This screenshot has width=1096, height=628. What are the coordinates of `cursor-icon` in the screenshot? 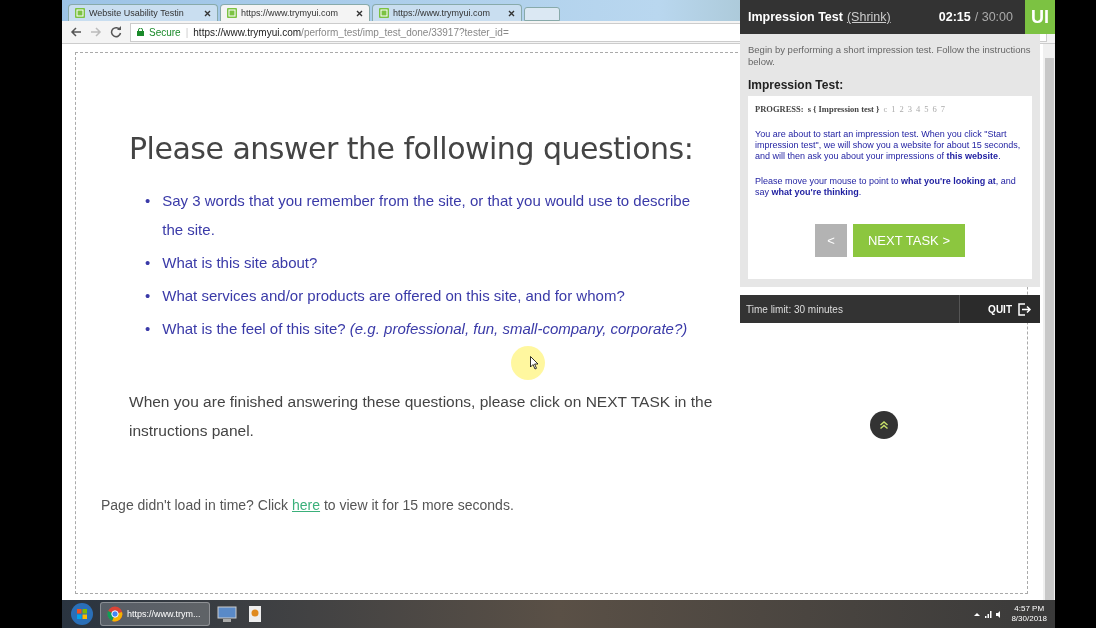 It's located at (534, 363).